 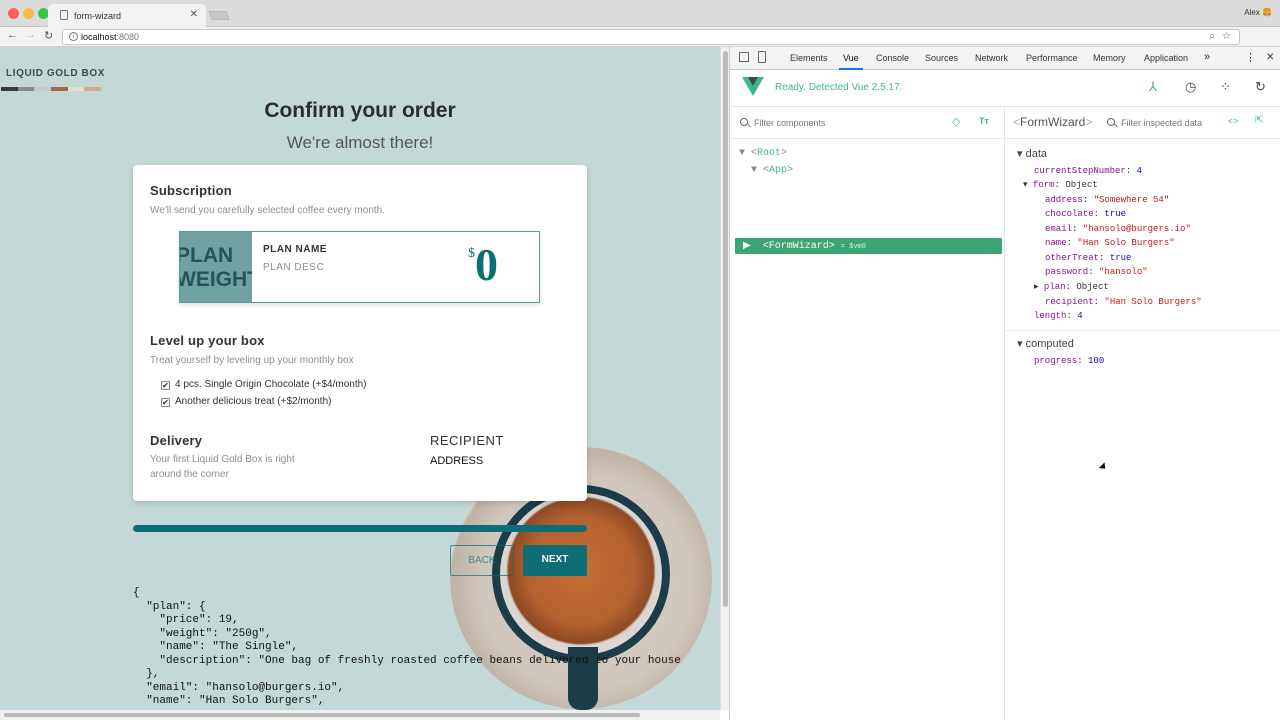 I want to click on brand-logo: LIQUID GOLD BOX, so click(x=55, y=73).